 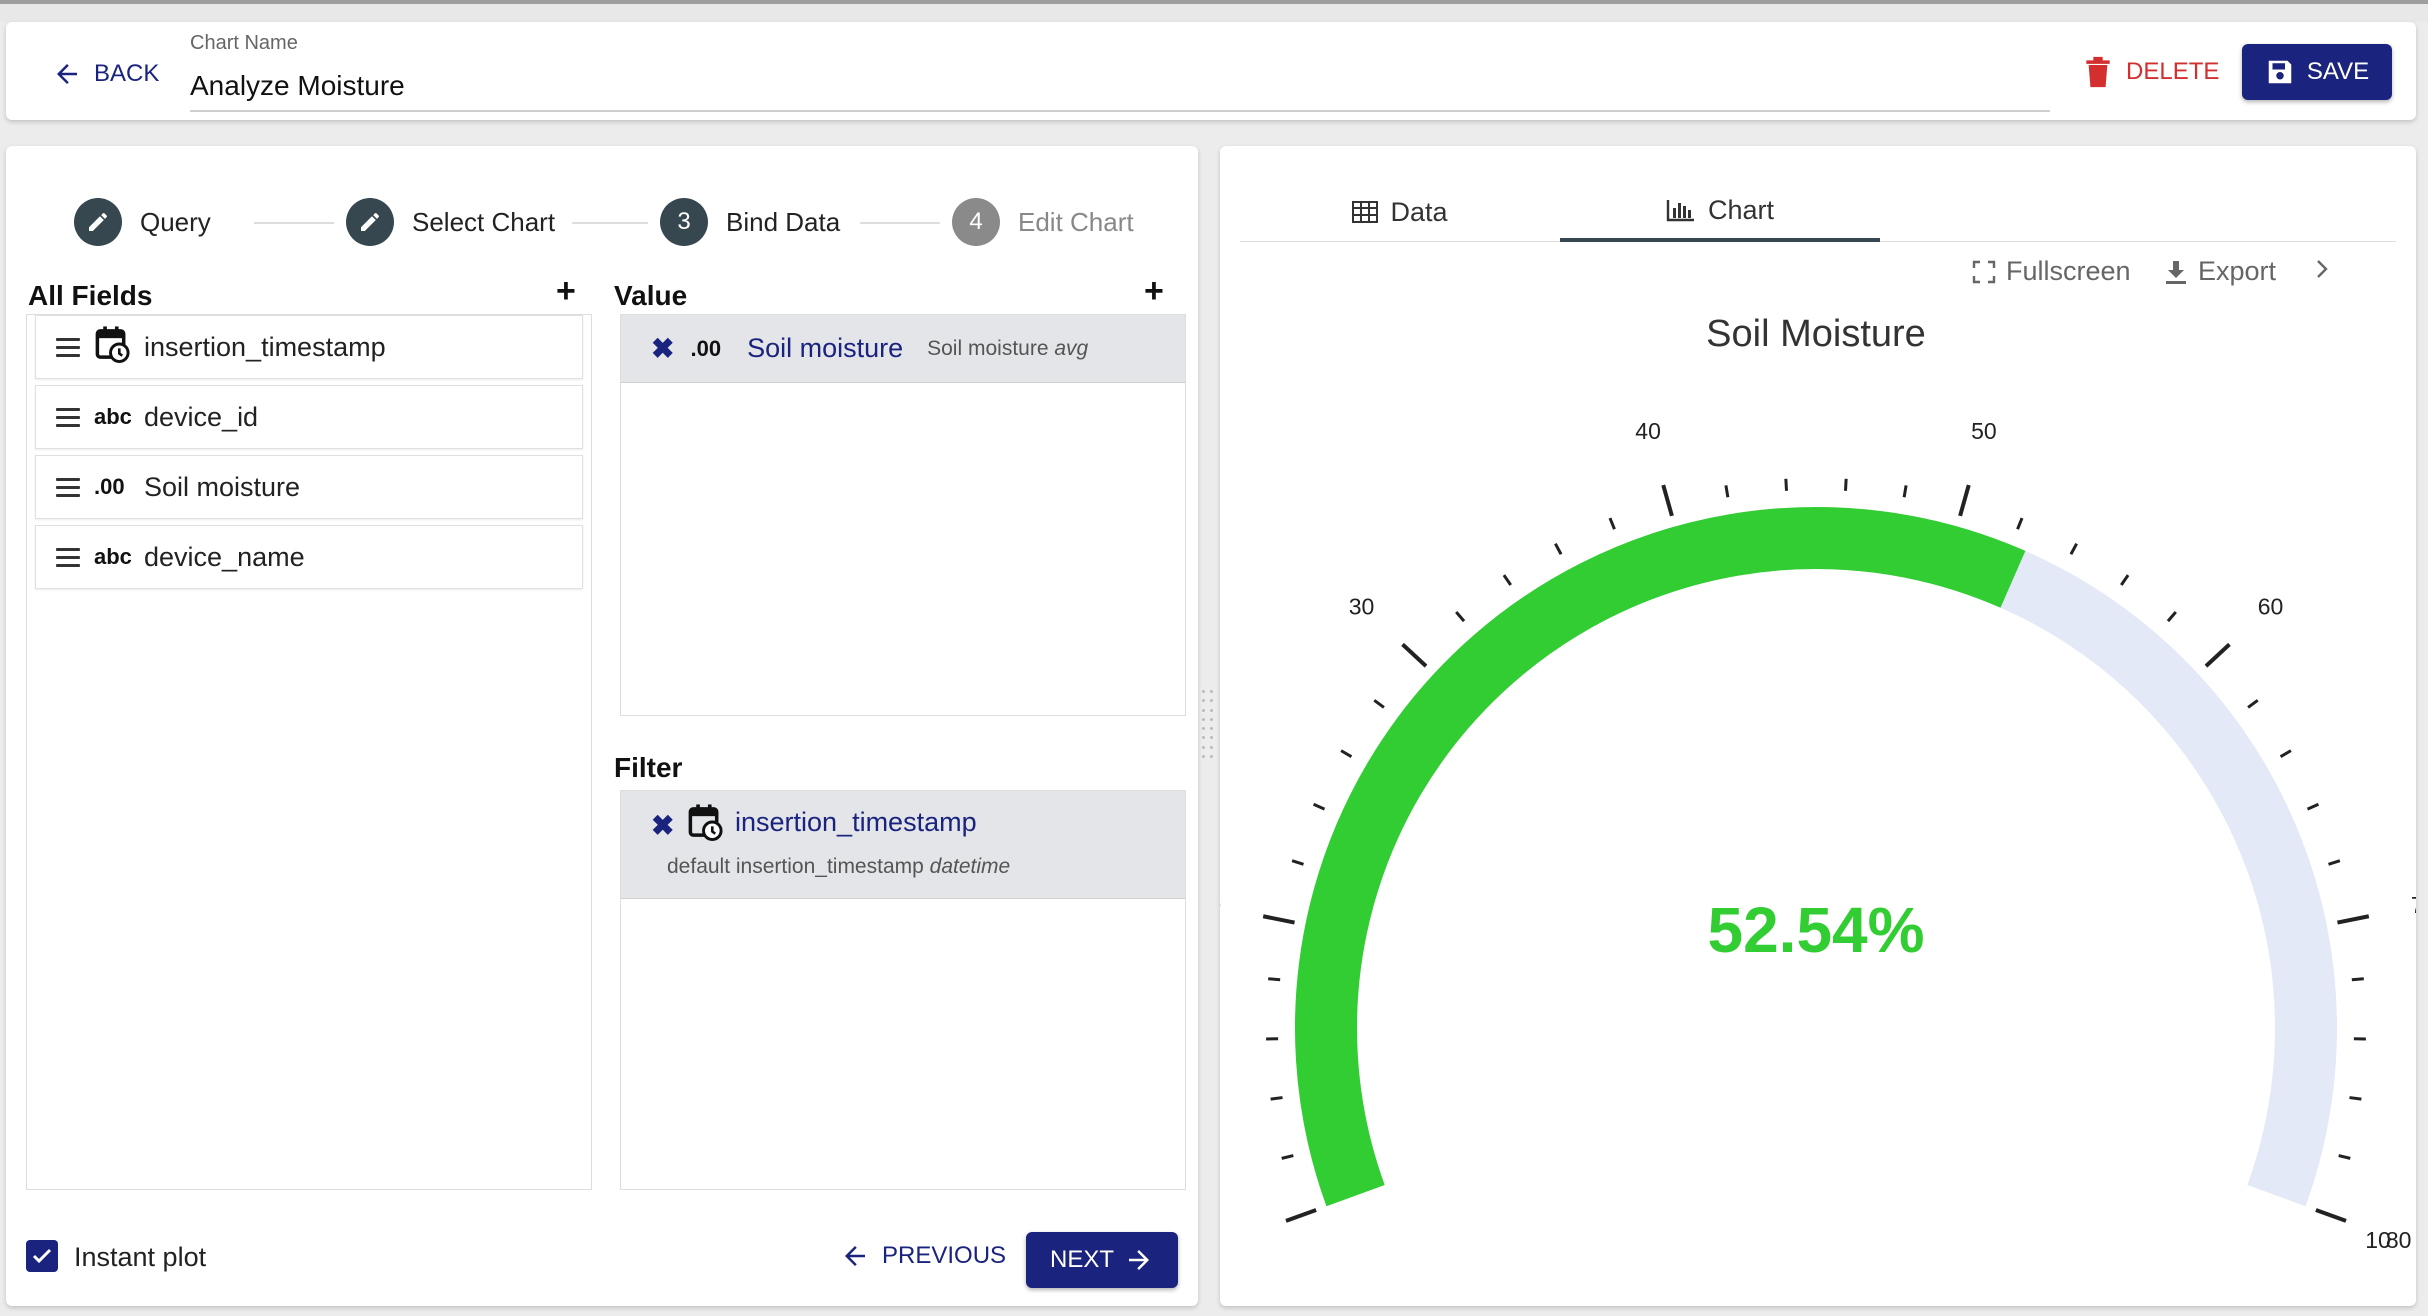 I want to click on step-label: Query, so click(x=175, y=221).